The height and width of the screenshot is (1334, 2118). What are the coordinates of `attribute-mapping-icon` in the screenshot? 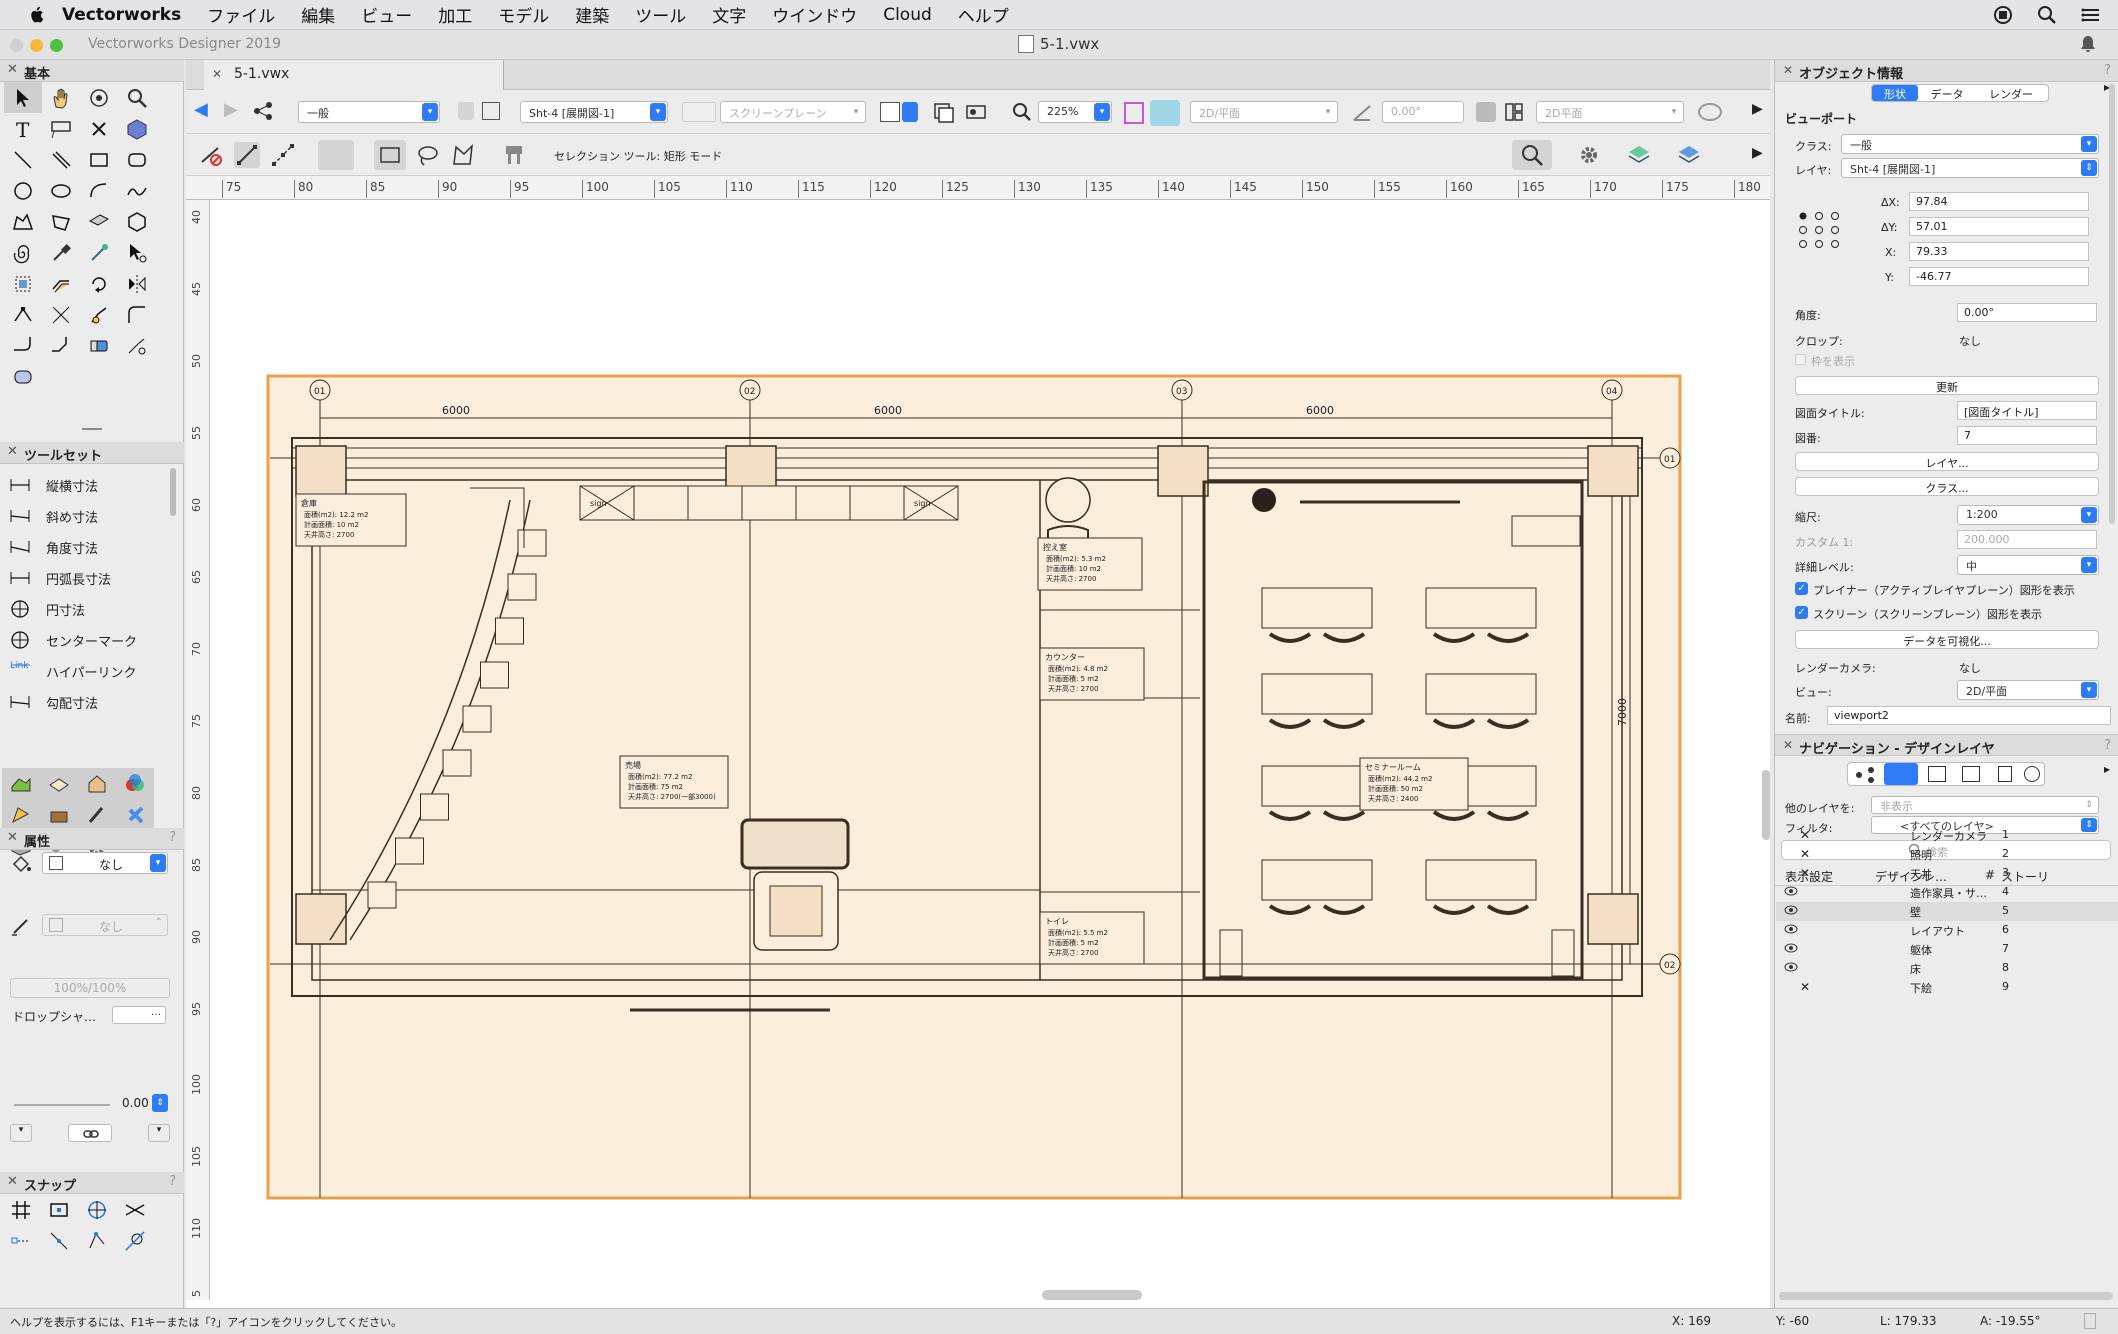 It's located at (99, 252).